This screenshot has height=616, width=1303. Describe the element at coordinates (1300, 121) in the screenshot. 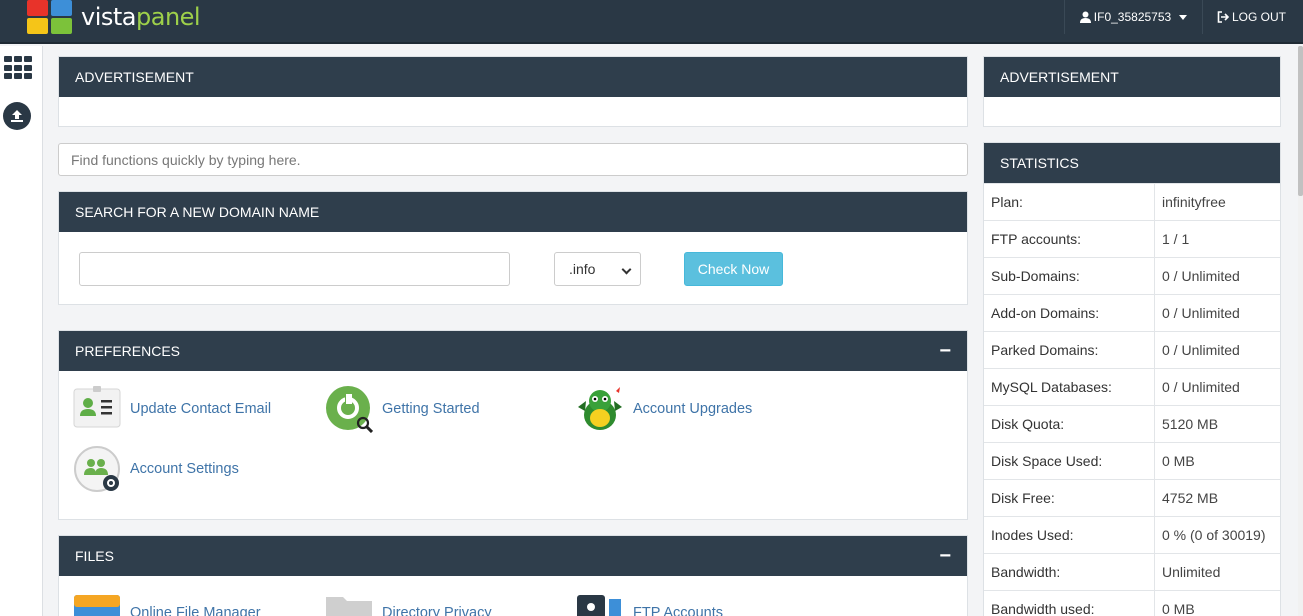

I see `scrollbar-thumb` at that location.